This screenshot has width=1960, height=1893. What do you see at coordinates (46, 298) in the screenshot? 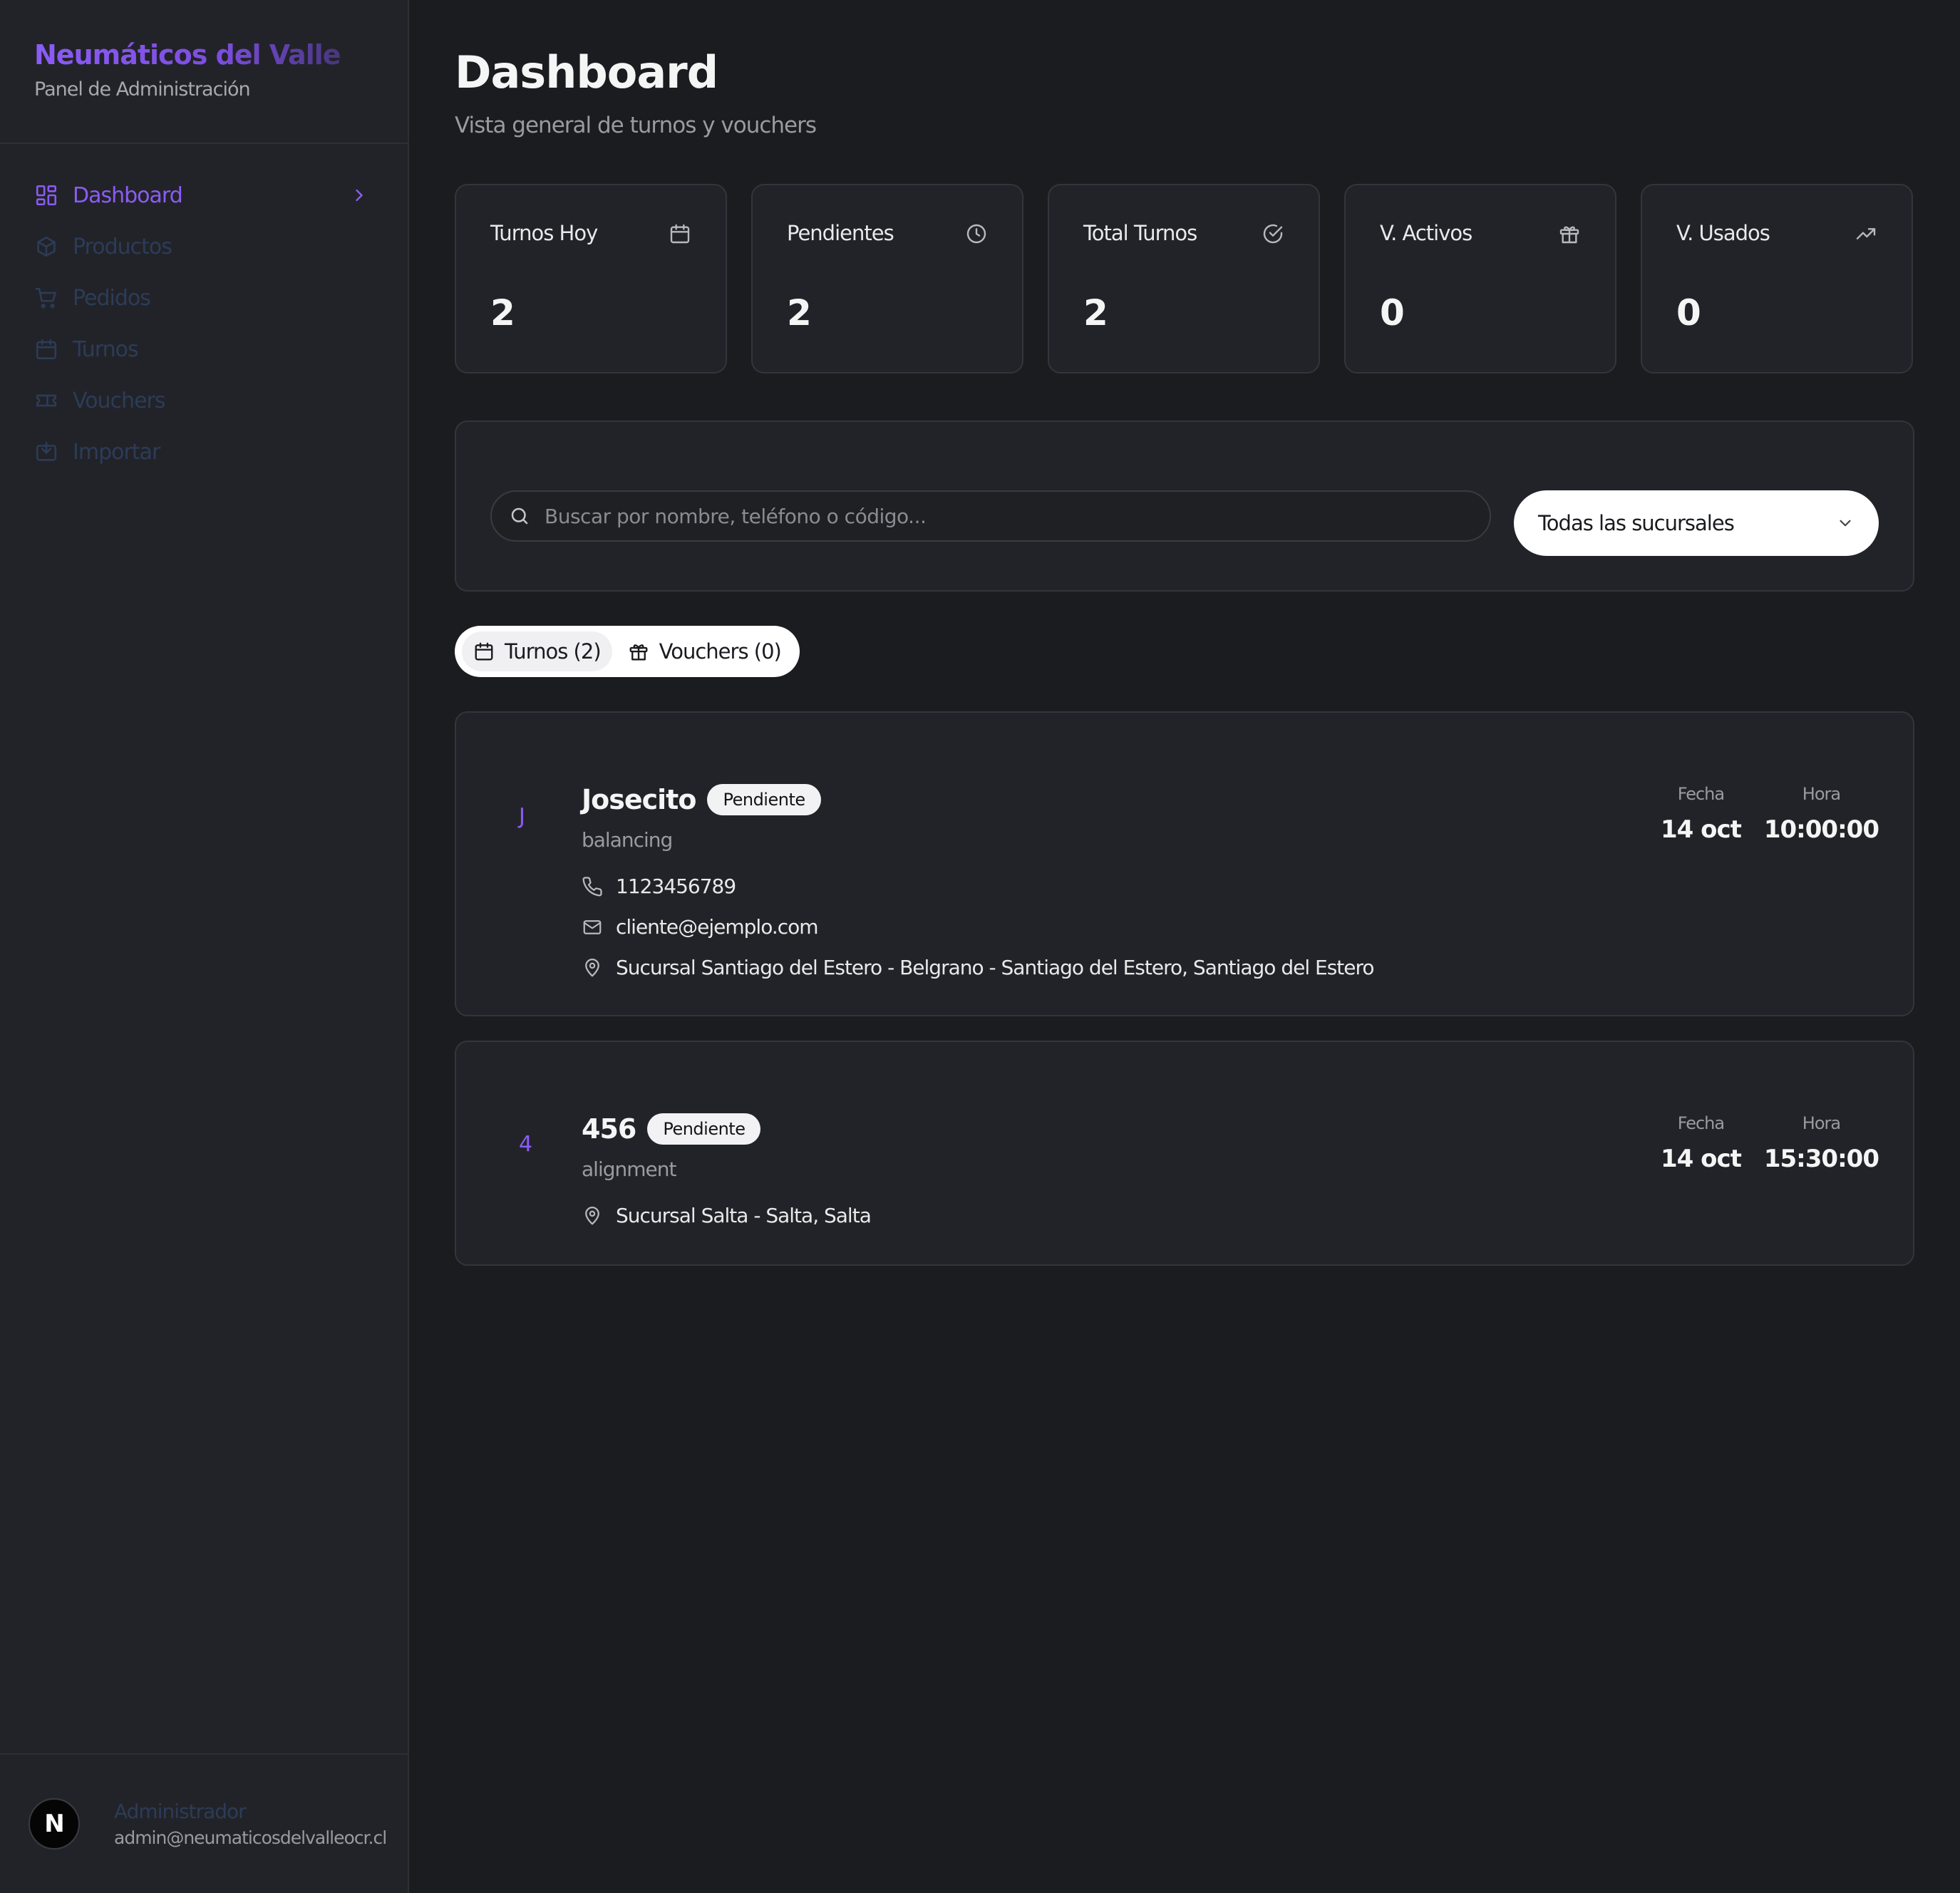
I see `shopping-cart-icon` at bounding box center [46, 298].